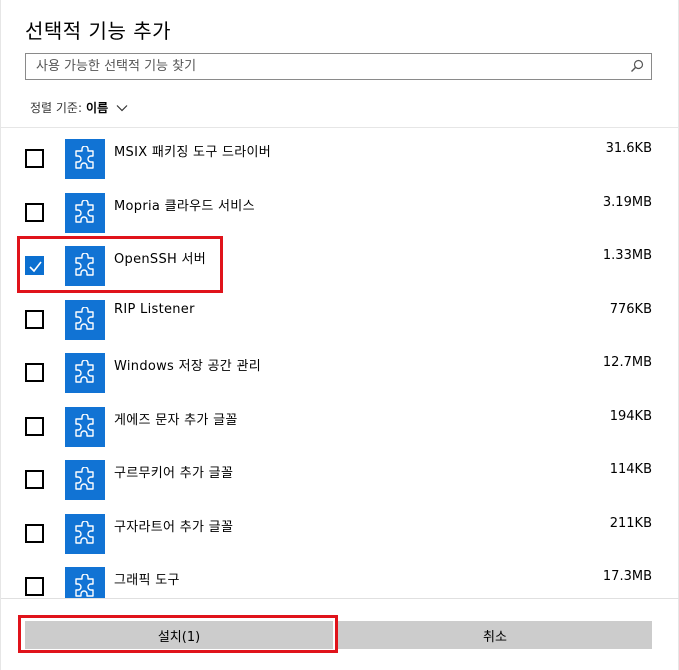 This screenshot has height=670, width=679. Describe the element at coordinates (627, 576) in the screenshot. I see `feature-size: 17.3MB` at that location.